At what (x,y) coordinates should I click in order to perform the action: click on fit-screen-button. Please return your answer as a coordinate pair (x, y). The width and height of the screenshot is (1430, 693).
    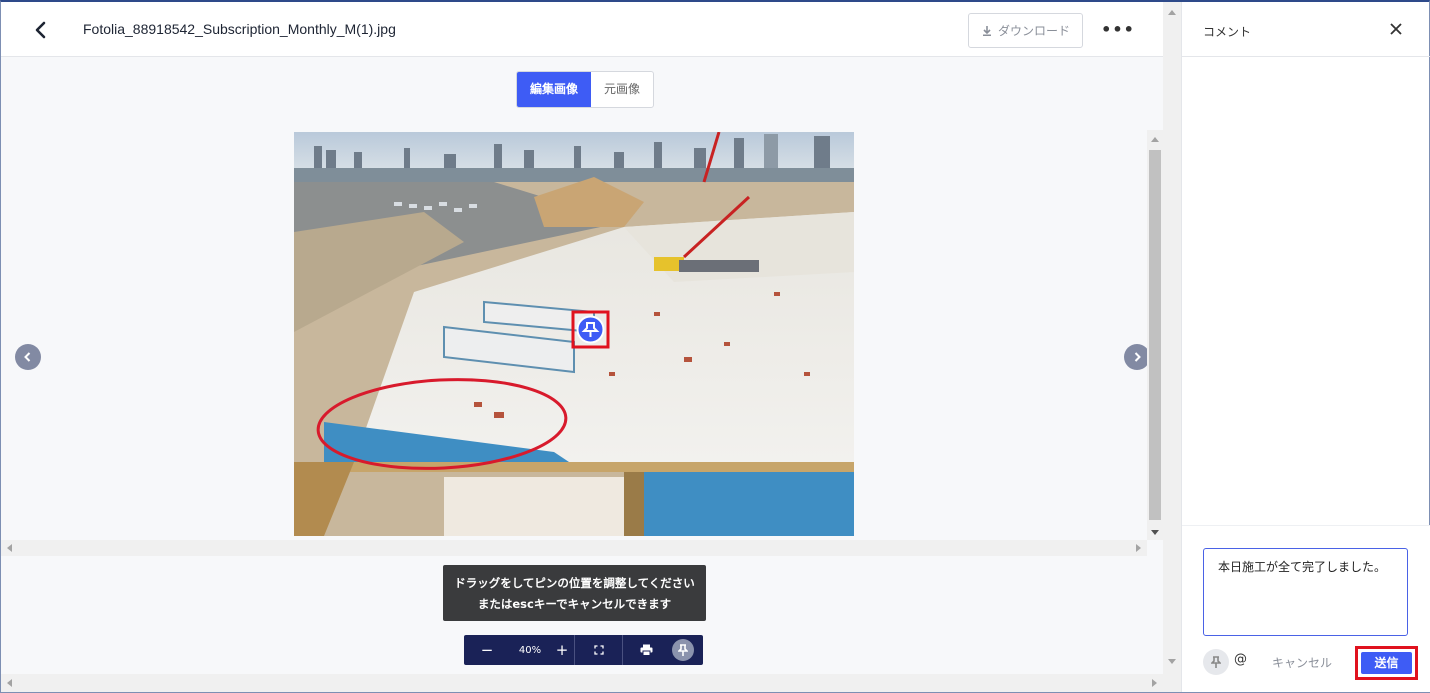
    Looking at the image, I should click on (598, 650).